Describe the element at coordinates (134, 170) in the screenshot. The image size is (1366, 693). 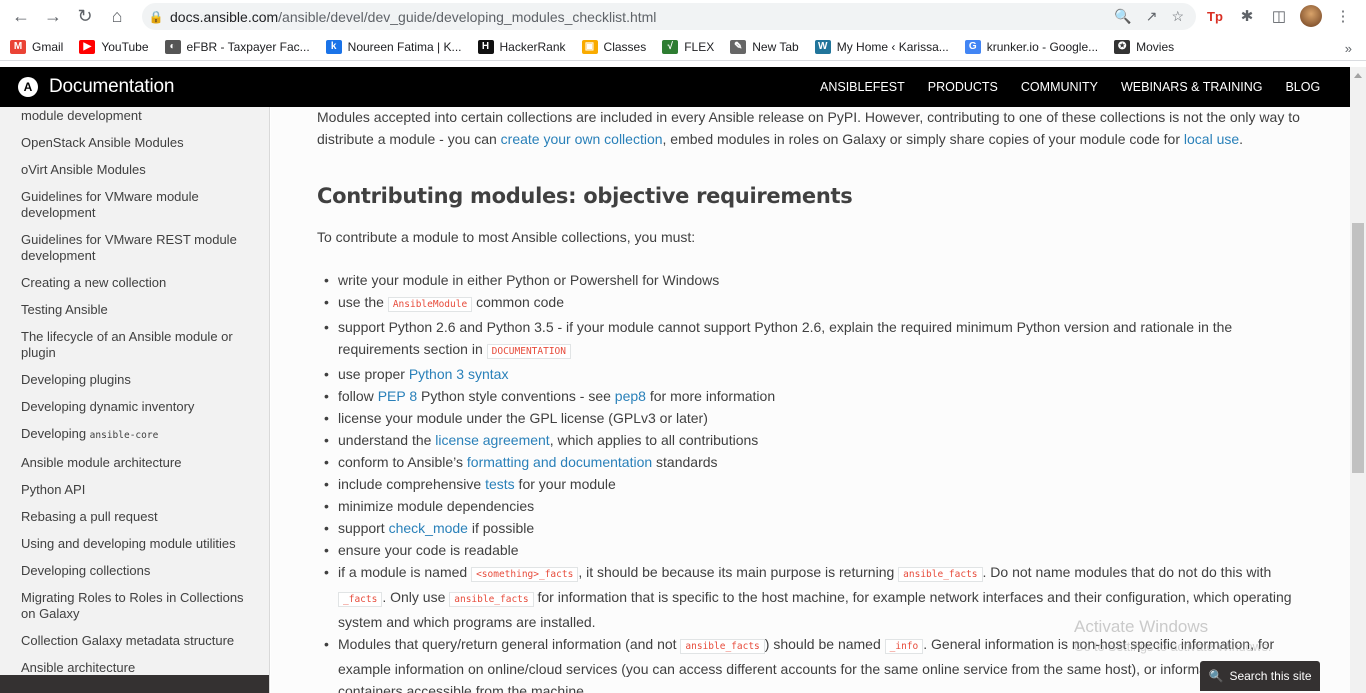
I see `sidebar-item: oVirt Ansible Modules` at that location.